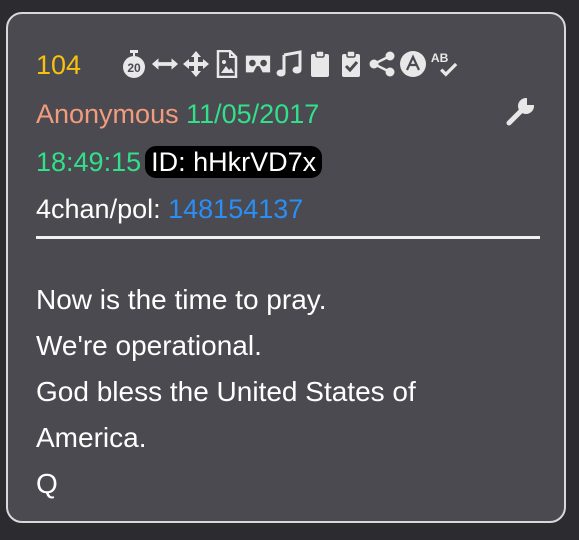 Image resolution: width=579 pixels, height=540 pixels. What do you see at coordinates (227, 64) in the screenshot?
I see `image-file-icon` at bounding box center [227, 64].